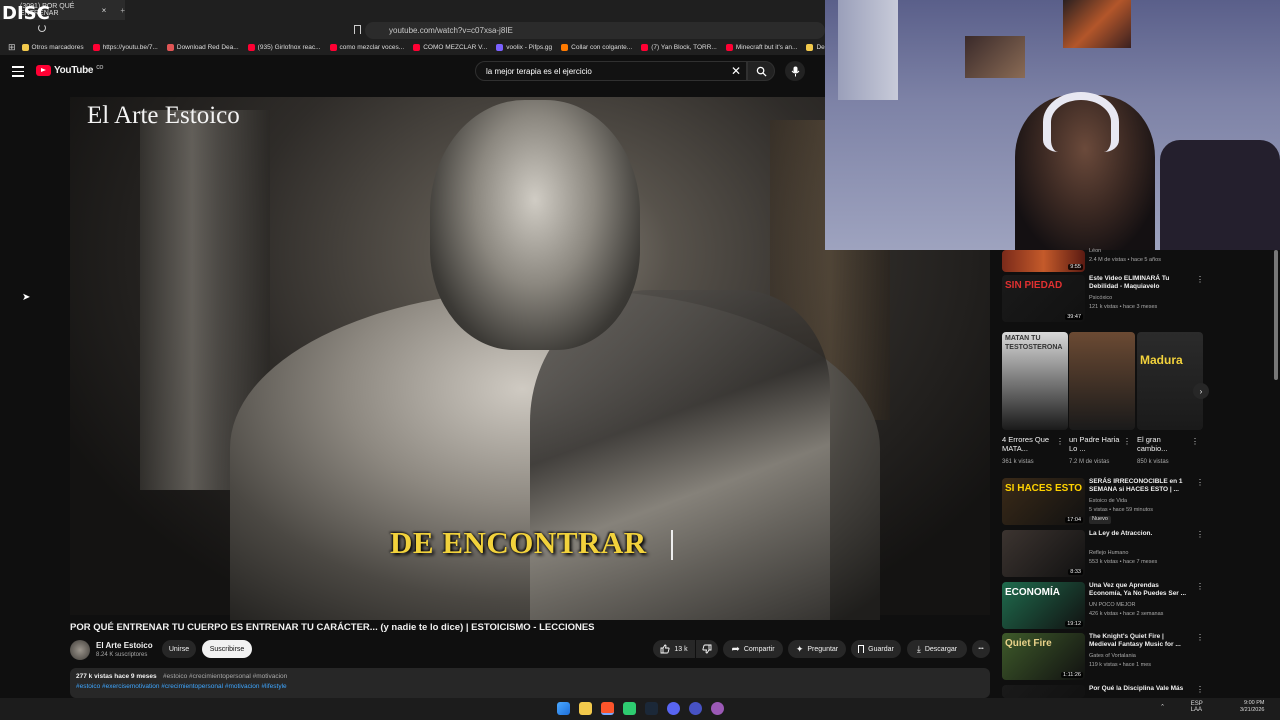  What do you see at coordinates (1112, 657) in the screenshot?
I see `sidebar-channel: Gates of Vortalania` at bounding box center [1112, 657].